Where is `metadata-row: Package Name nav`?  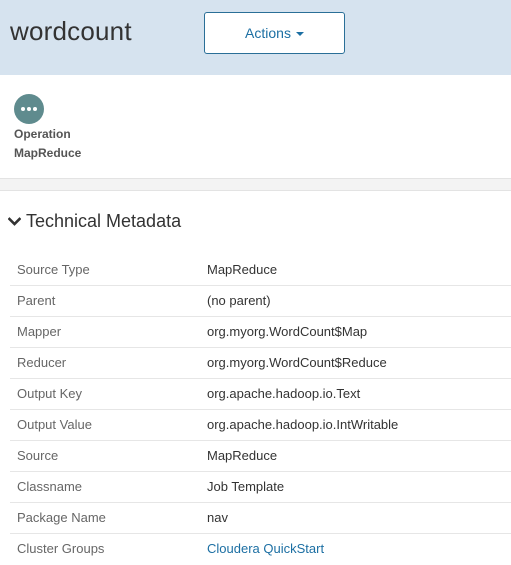 metadata-row: Package Name nav is located at coordinates (260, 518).